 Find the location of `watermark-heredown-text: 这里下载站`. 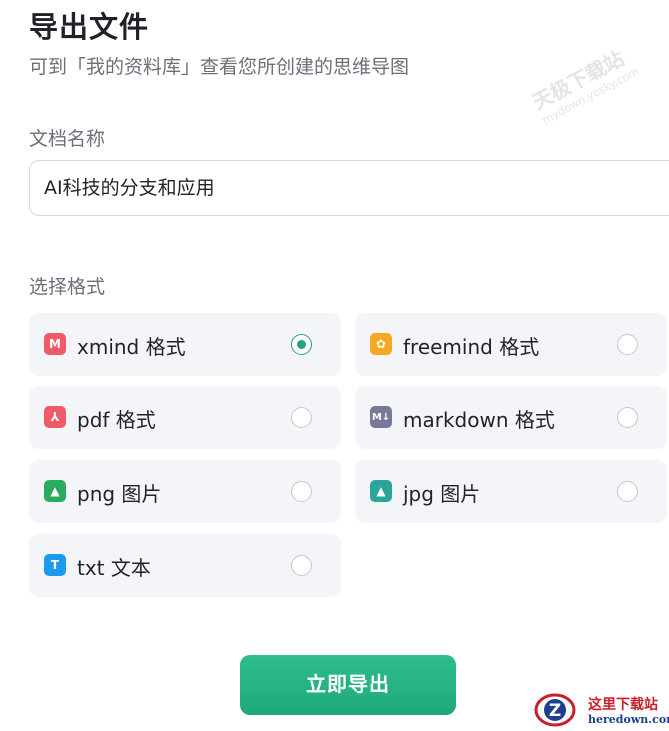

watermark-heredown-text: 这里下载站 is located at coordinates (623, 705).